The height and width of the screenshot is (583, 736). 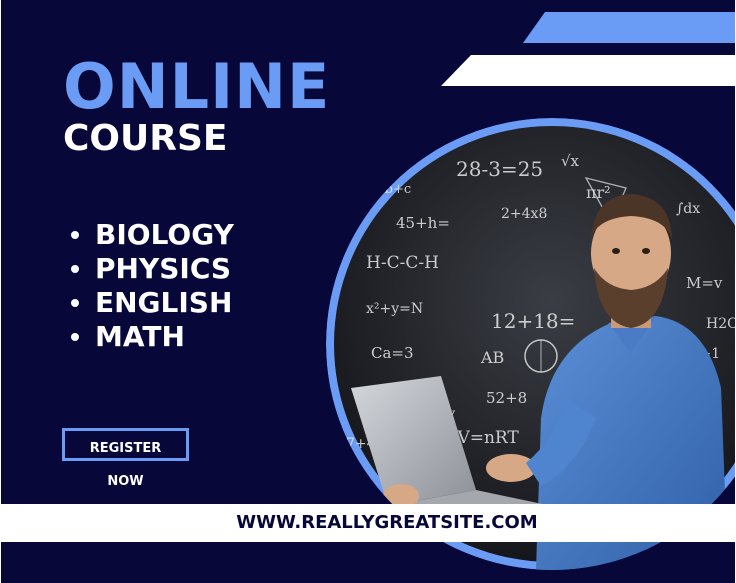 I want to click on website-url: WWW.REALLYGREATSITE.COM, so click(x=368, y=523).